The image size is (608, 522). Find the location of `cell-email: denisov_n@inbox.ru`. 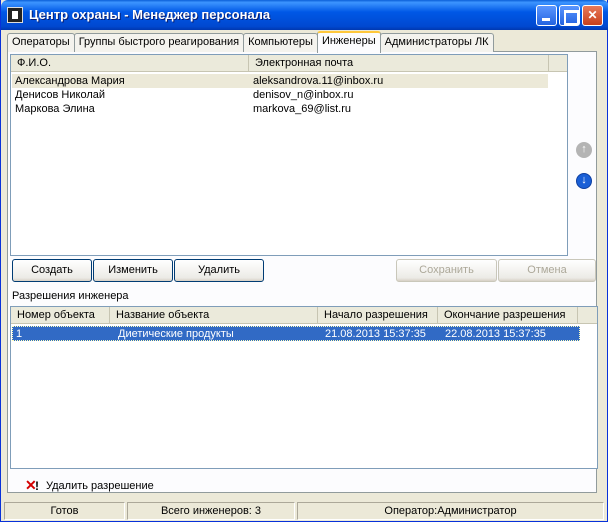

cell-email: denisov_n@inbox.ru is located at coordinates (303, 95).